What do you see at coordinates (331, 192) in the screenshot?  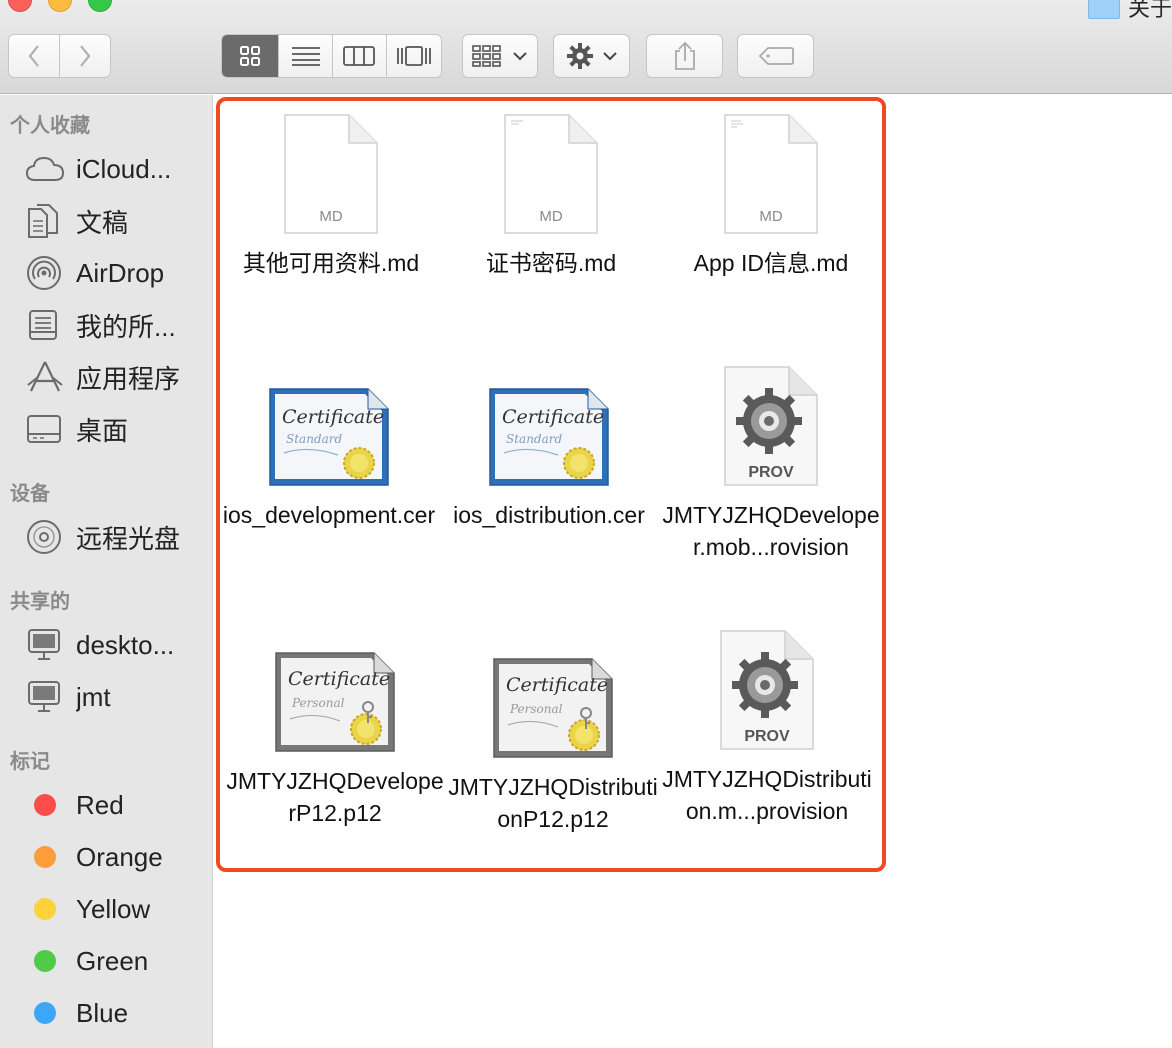 I see `file-item: MD 其他可用资料.md` at bounding box center [331, 192].